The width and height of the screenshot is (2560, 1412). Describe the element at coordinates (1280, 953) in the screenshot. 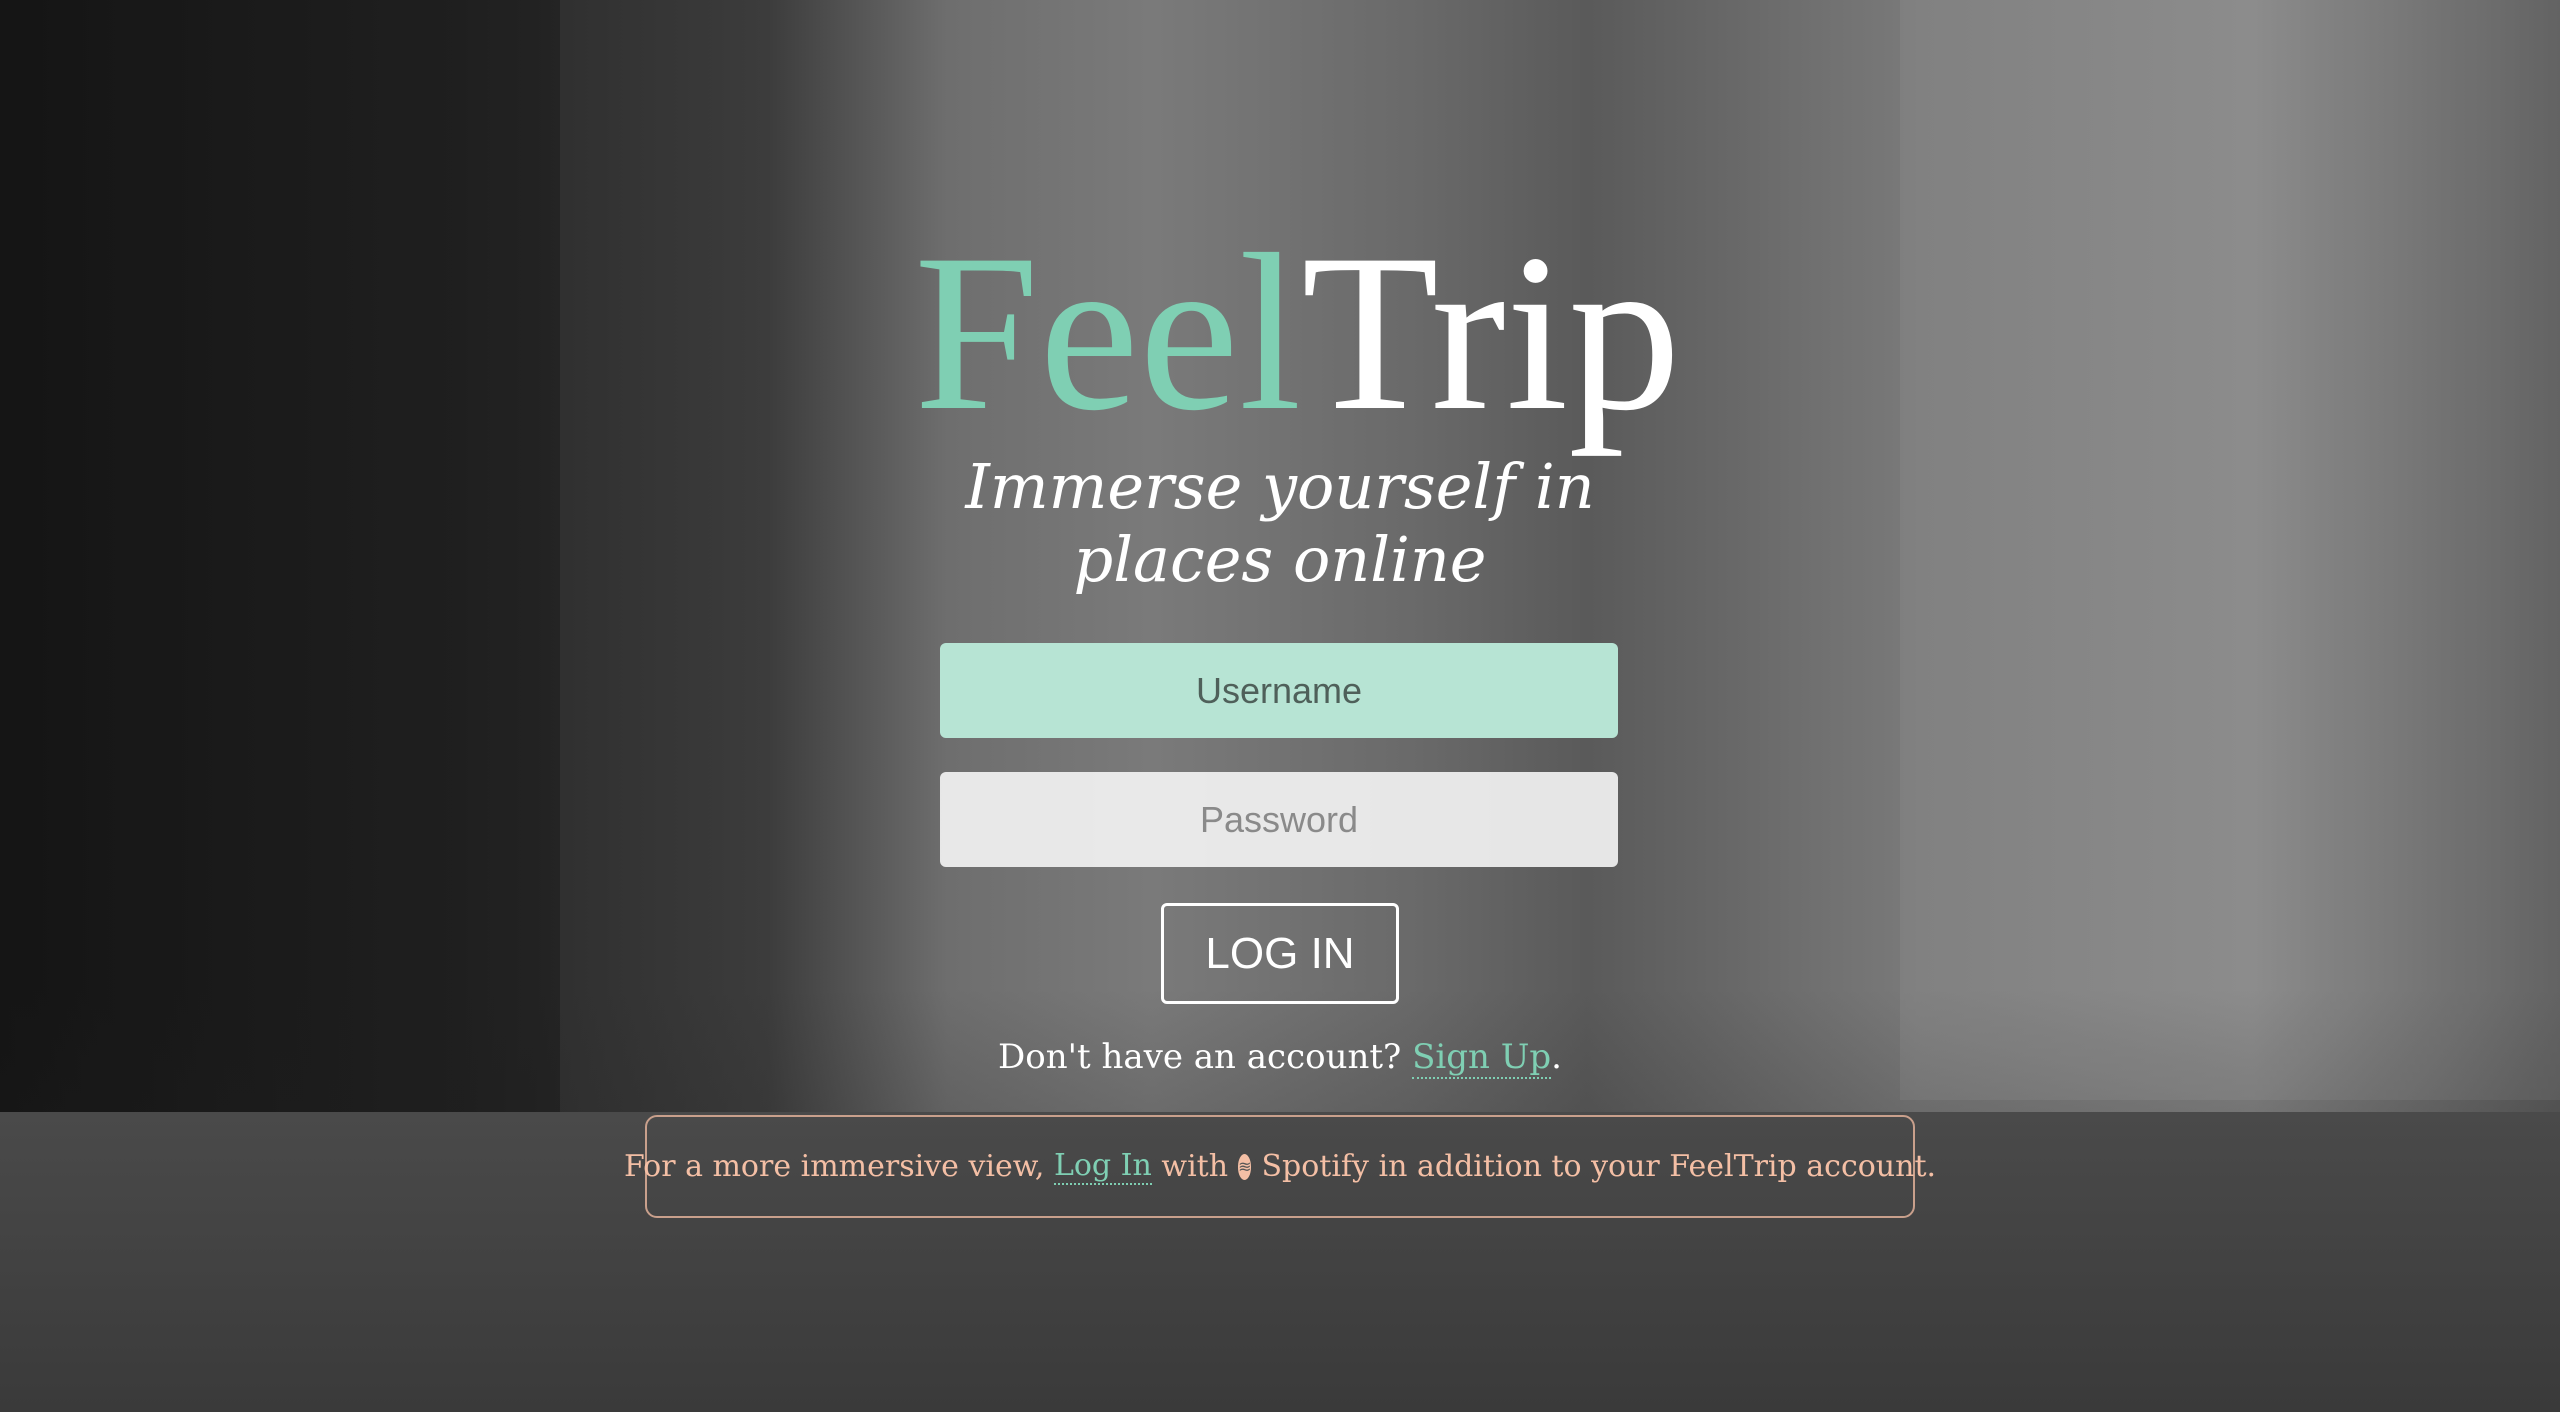

I see `login-button: LOG IN` at that location.